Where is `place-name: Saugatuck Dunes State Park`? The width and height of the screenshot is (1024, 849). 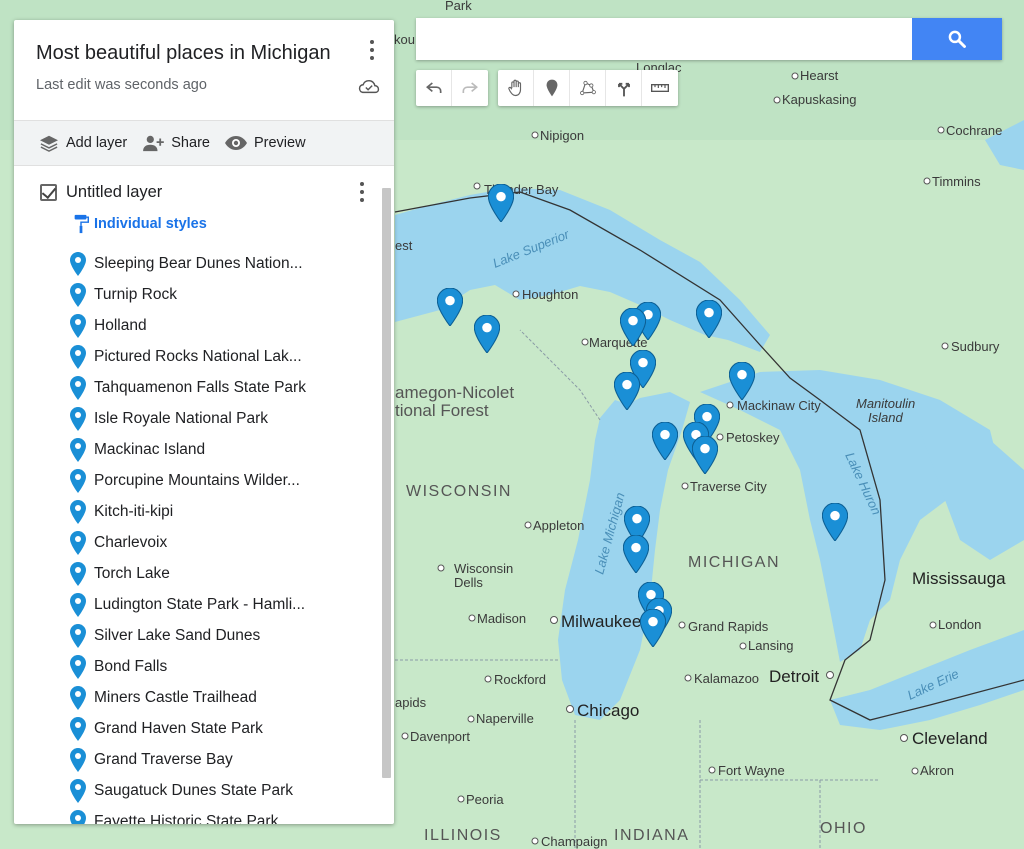 place-name: Saugatuck Dunes State Park is located at coordinates (194, 790).